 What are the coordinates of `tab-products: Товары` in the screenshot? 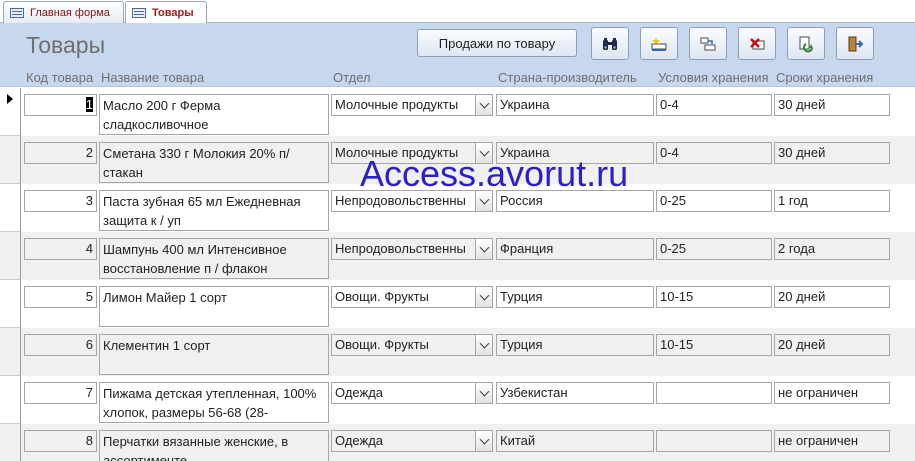 It's located at (166, 12).